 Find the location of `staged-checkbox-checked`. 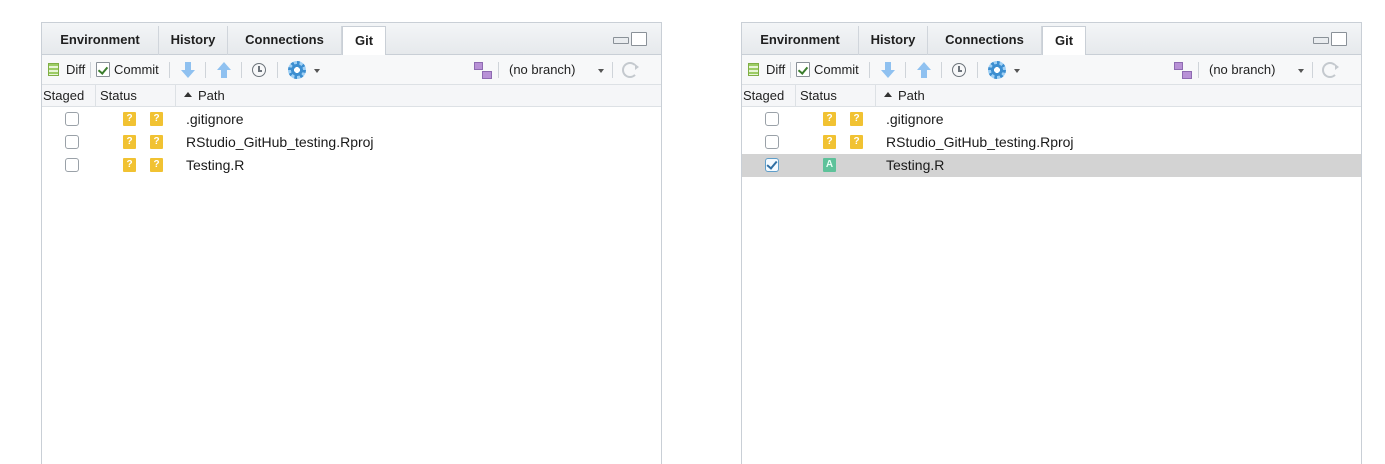

staged-checkbox-checked is located at coordinates (772, 165).